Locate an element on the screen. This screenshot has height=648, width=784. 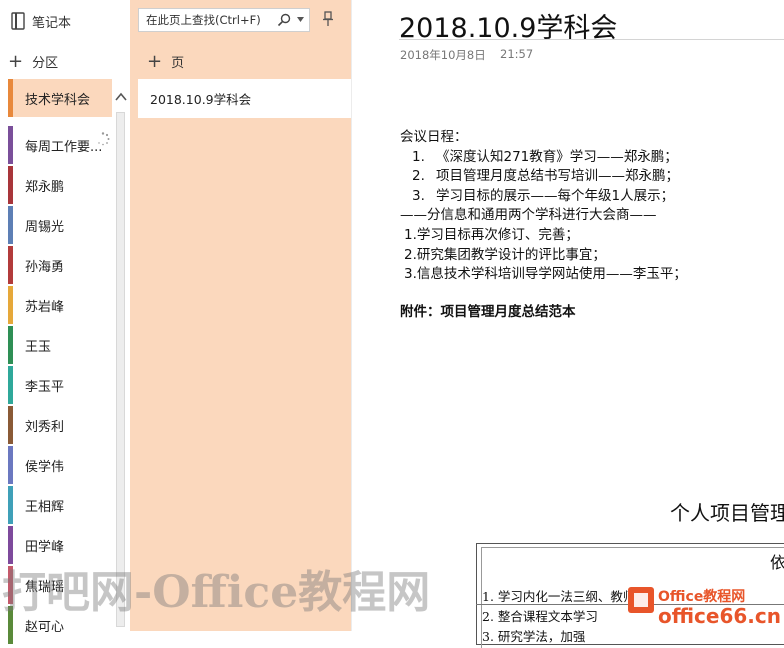
page-time: 21:57 is located at coordinates (517, 54).